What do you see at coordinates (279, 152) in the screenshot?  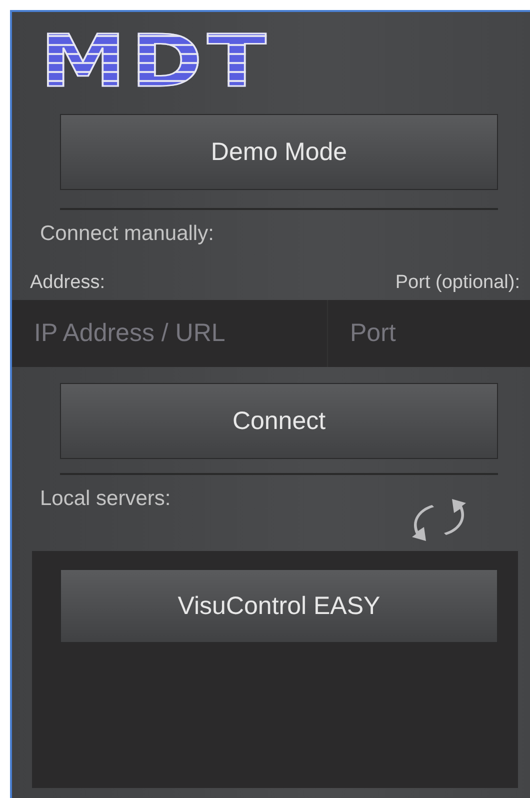 I see `demo-mode-button: Demo Mode` at bounding box center [279, 152].